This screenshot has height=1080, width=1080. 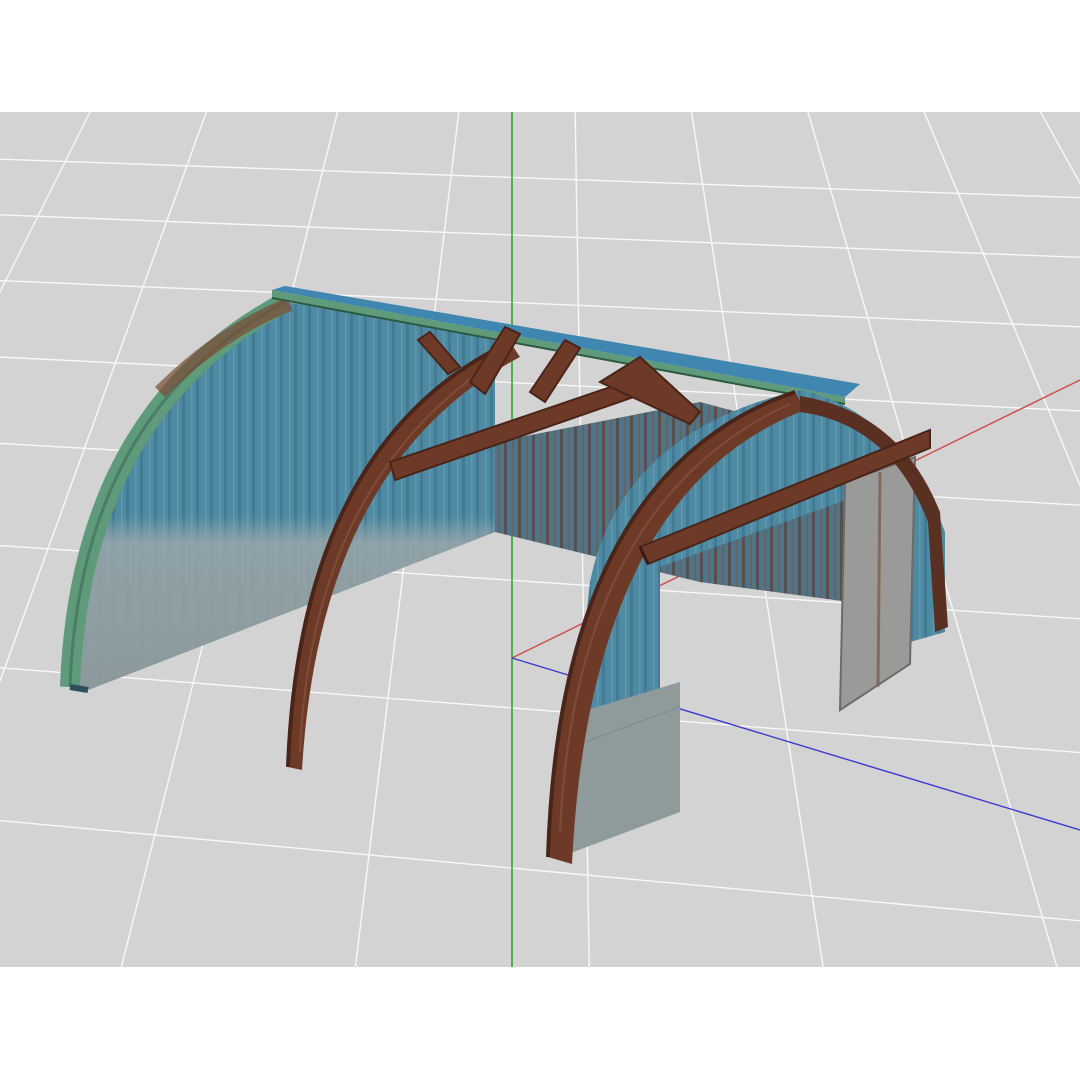 What do you see at coordinates (277, 493) in the screenshot?
I see `left-end-wall` at bounding box center [277, 493].